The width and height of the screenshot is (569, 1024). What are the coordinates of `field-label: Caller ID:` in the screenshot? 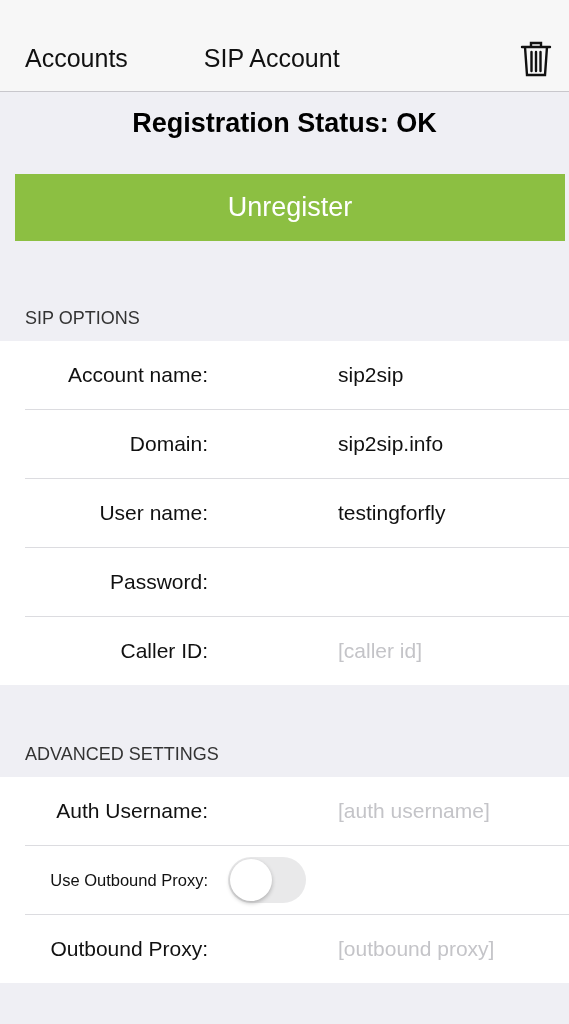 It's located at (163, 651).